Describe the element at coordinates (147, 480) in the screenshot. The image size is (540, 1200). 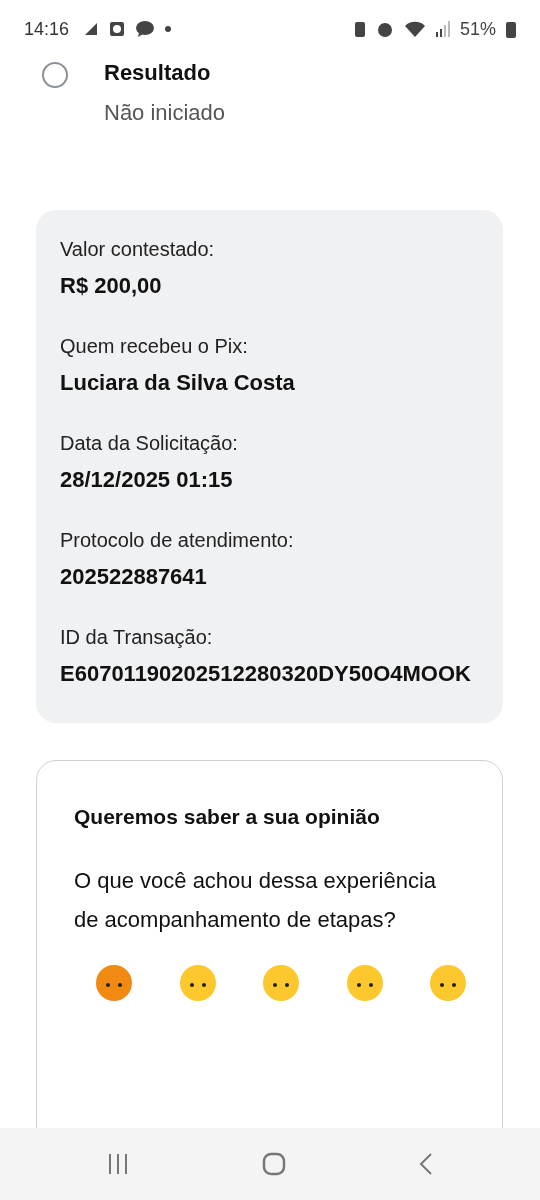
I see `detail-value: 28/12/2025 01:15` at that location.